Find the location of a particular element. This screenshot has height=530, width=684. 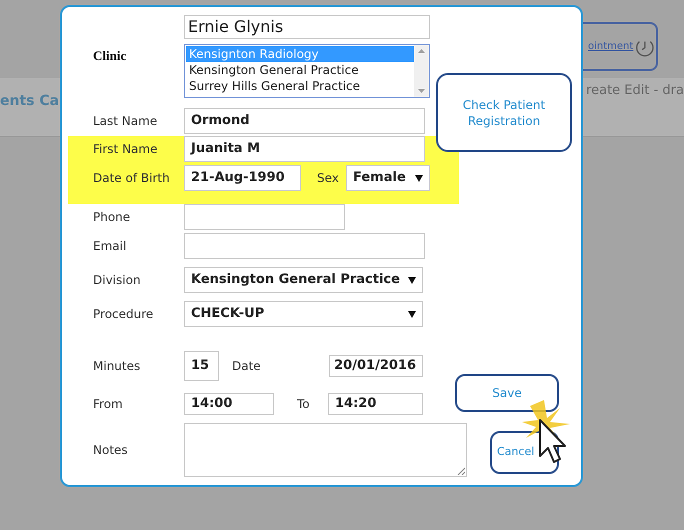

clinic-listbox: Kensignton Radiology Kensington General Practice Surrey Hills General Practice is located at coordinates (307, 71).